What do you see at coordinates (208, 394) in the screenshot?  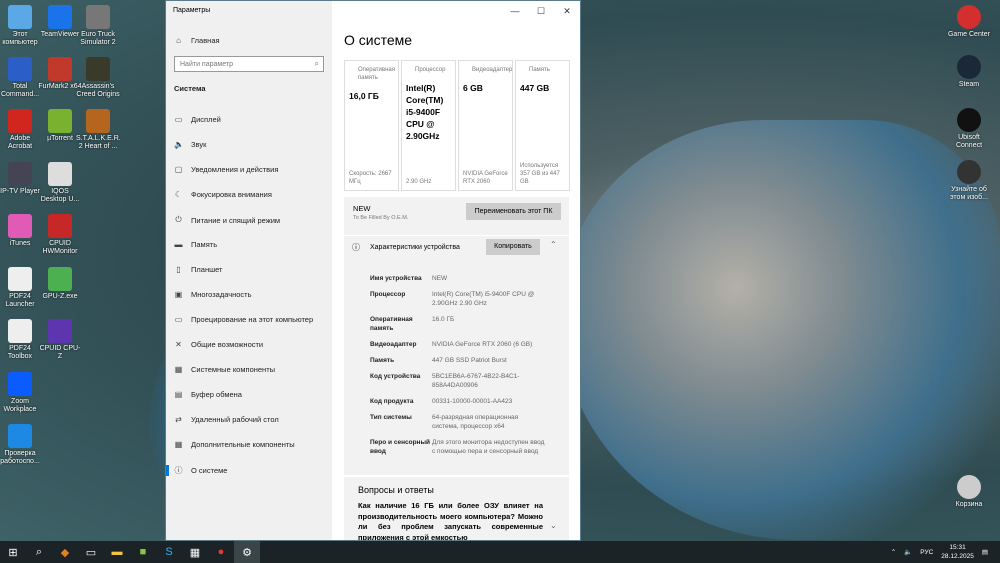 I see `sidebar-item: ▤ Буфер обмена` at bounding box center [208, 394].